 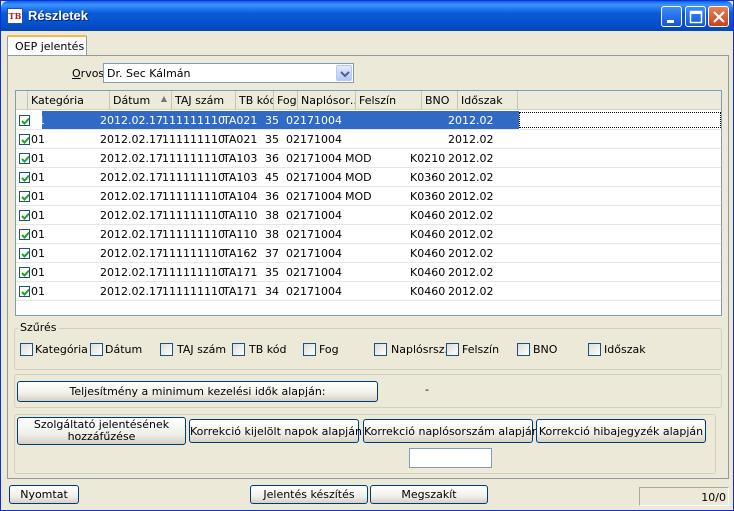 What do you see at coordinates (204, 100) in the screenshot?
I see `column-header: TAJ szám` at bounding box center [204, 100].